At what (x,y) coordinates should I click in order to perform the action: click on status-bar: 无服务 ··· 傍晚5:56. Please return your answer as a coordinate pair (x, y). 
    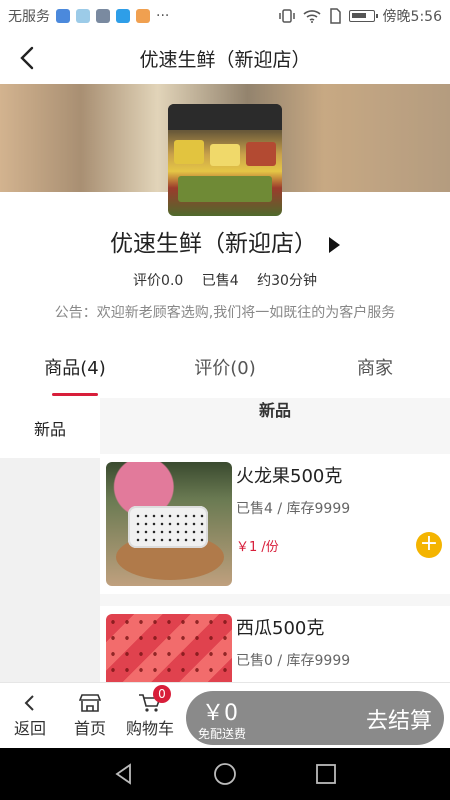
    Looking at the image, I should click on (225, 16).